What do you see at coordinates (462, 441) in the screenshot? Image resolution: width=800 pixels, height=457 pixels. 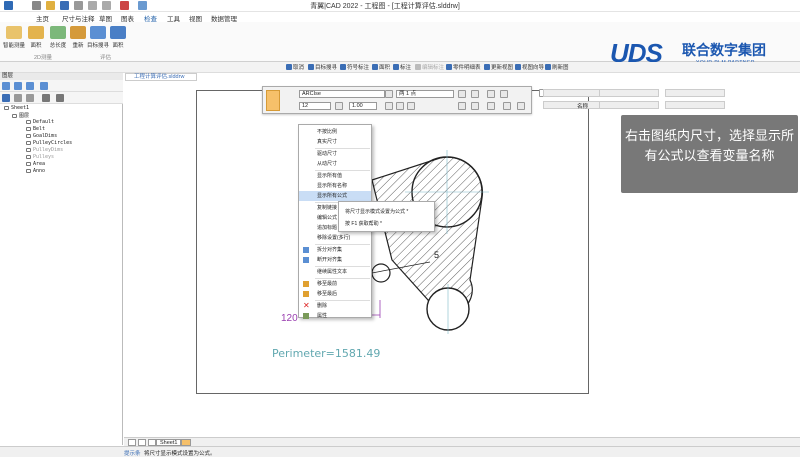 I see `sheet-tab-bar: Sheet1` at bounding box center [462, 441].